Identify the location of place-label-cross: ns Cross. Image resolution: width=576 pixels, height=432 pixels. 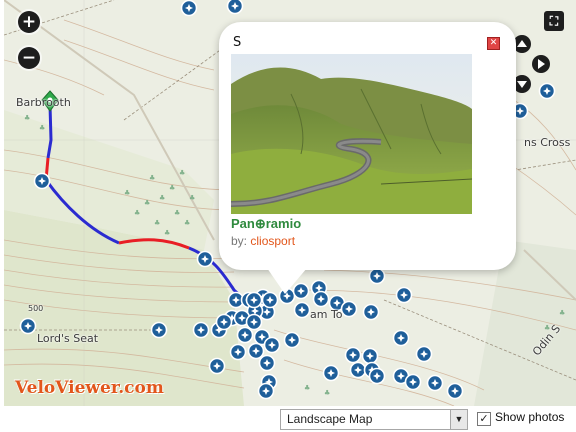
(547, 142).